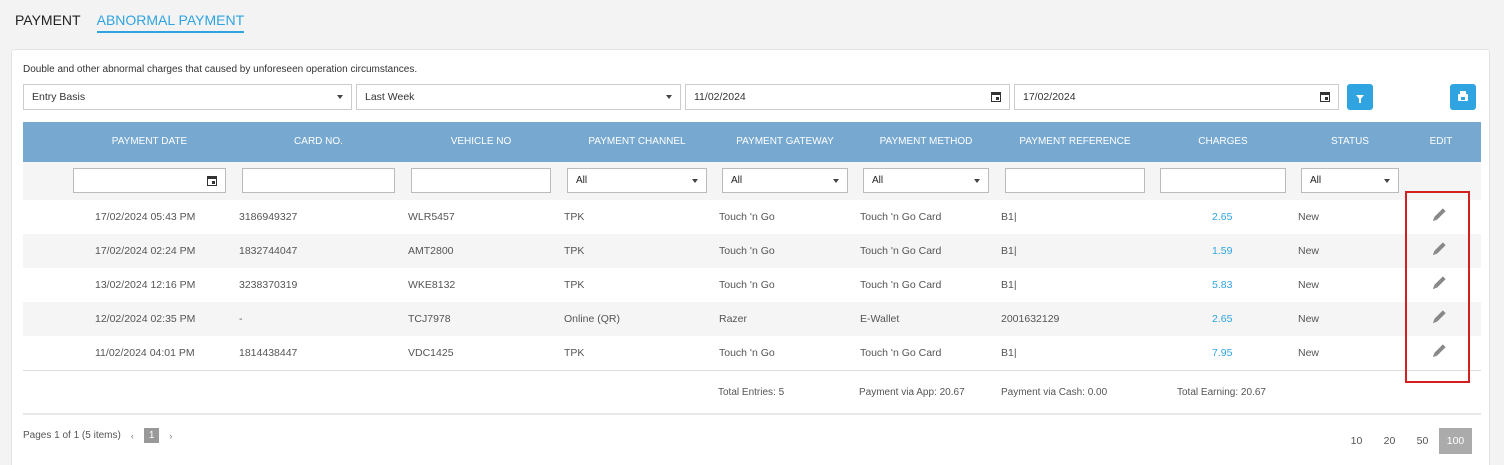  I want to click on channel-filter: All, so click(637, 180).